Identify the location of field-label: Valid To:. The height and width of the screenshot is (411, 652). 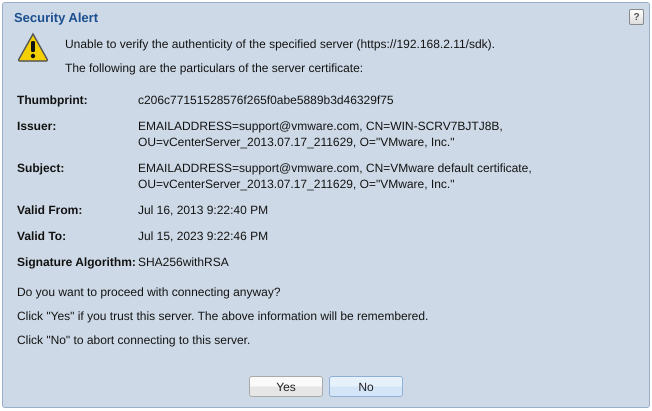
(42, 236).